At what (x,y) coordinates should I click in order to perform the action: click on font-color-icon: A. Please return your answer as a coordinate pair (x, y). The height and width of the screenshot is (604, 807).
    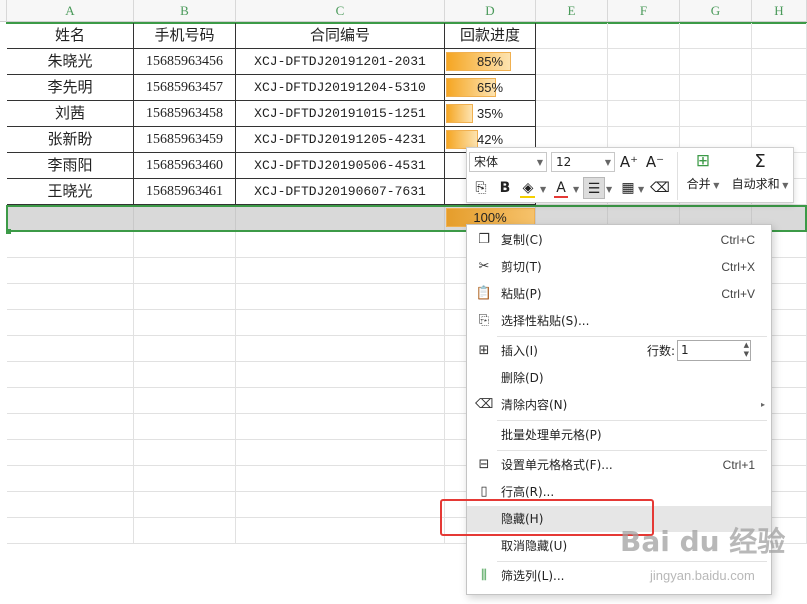
    Looking at the image, I should click on (561, 188).